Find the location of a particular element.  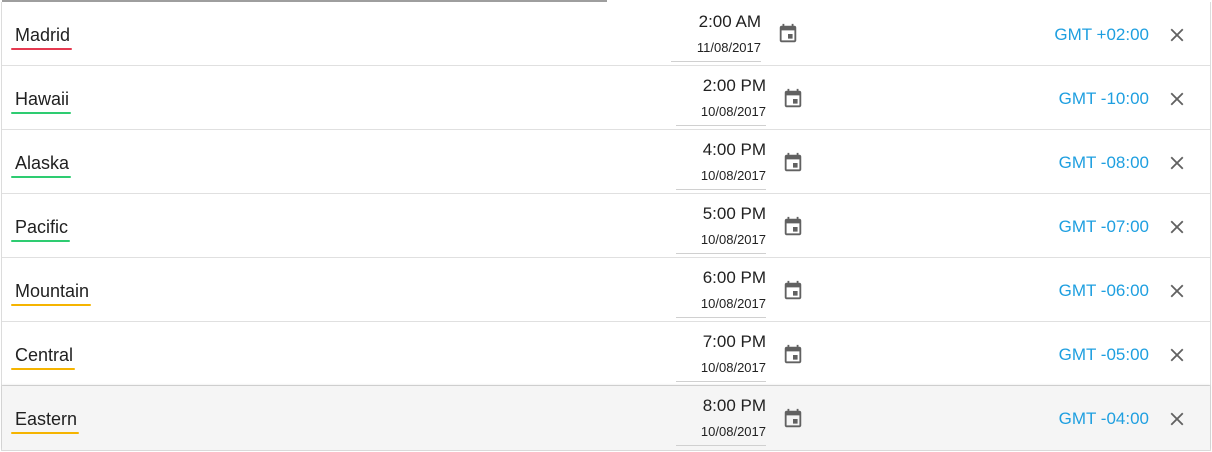

timezone-row: Alaska 4:00 PM 10/08/2017 GMT -08:00 is located at coordinates (606, 162).